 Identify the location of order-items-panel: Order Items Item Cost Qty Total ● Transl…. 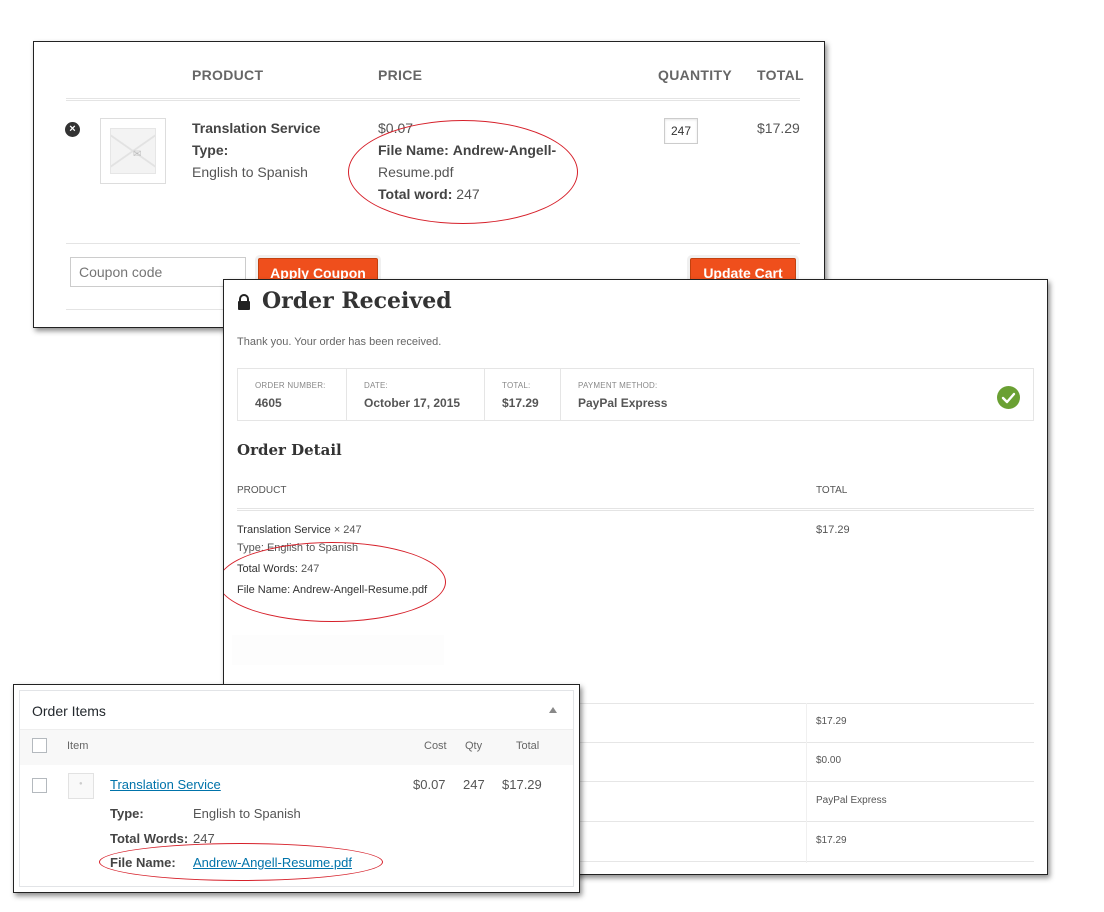
(296, 788).